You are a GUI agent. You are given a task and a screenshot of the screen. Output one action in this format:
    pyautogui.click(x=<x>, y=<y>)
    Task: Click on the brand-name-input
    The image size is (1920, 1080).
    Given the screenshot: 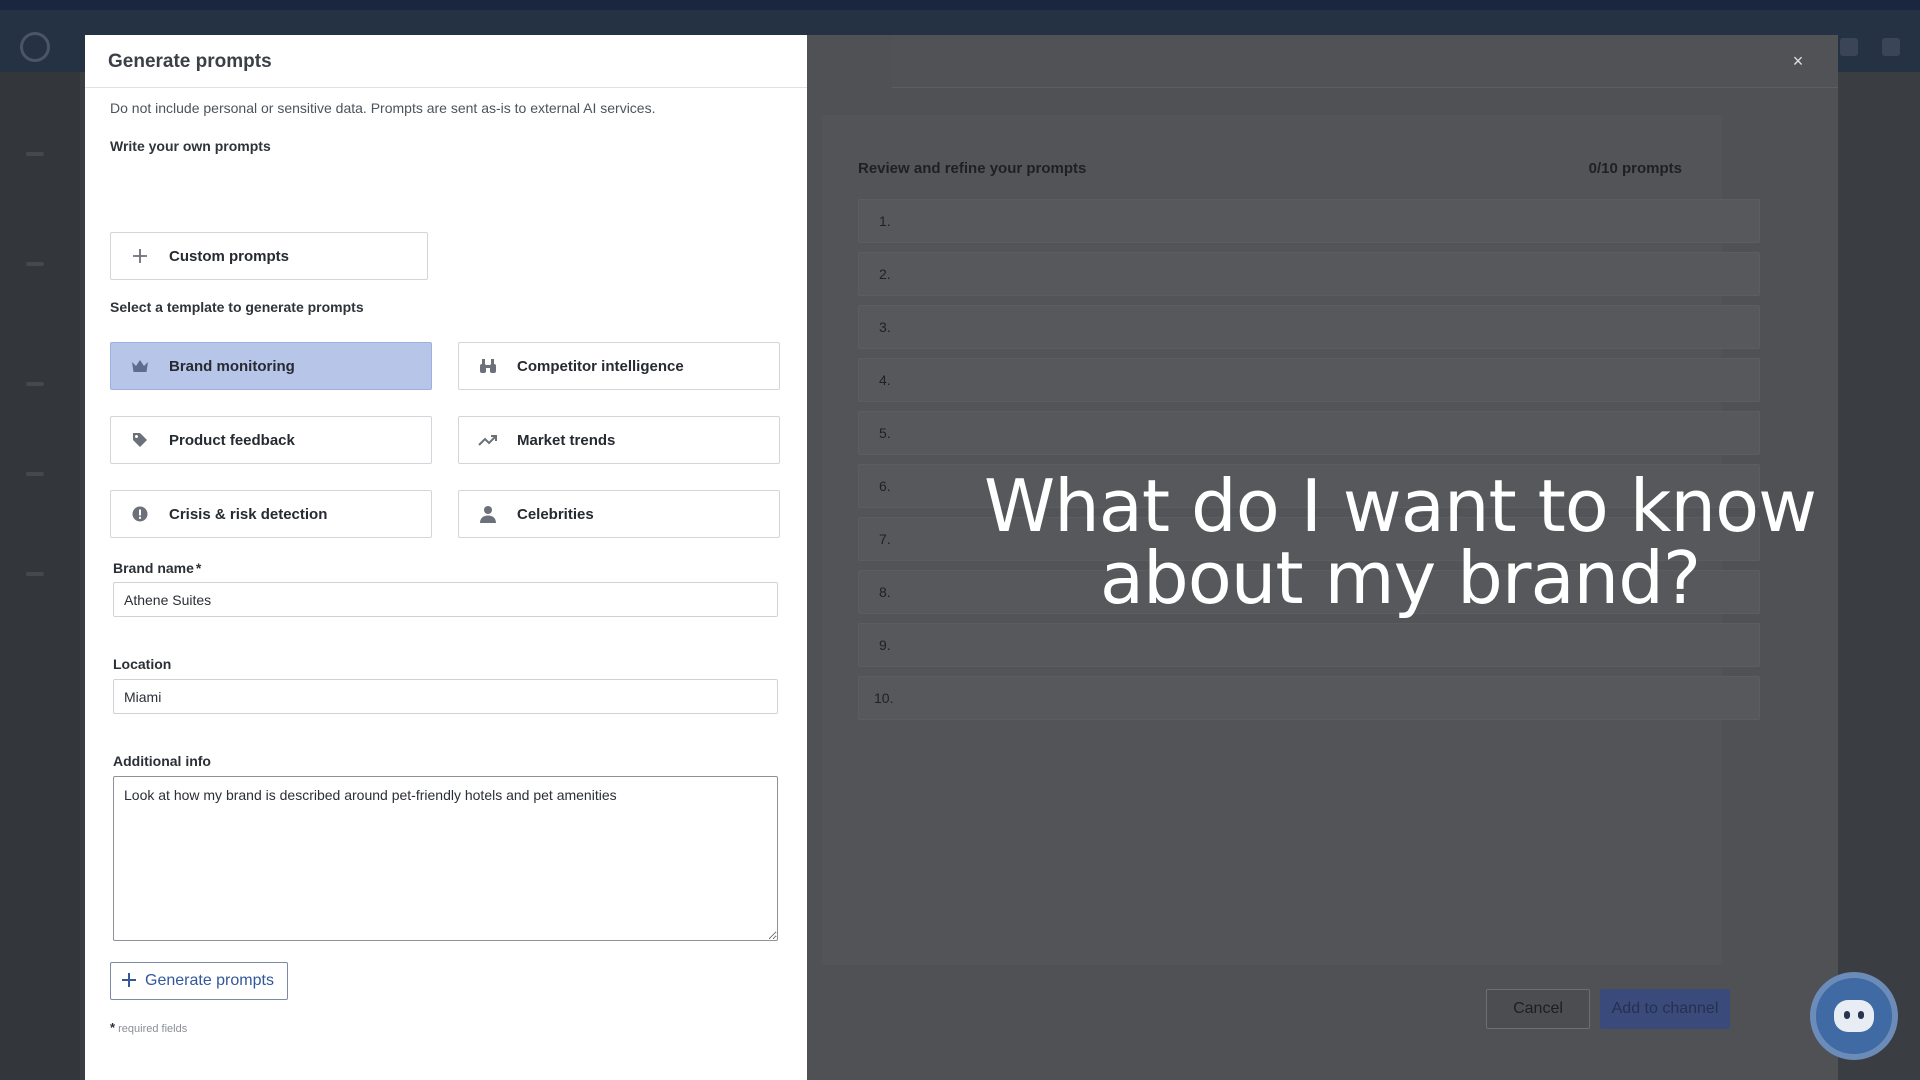 What is the action you would take?
    pyautogui.click(x=445, y=599)
    